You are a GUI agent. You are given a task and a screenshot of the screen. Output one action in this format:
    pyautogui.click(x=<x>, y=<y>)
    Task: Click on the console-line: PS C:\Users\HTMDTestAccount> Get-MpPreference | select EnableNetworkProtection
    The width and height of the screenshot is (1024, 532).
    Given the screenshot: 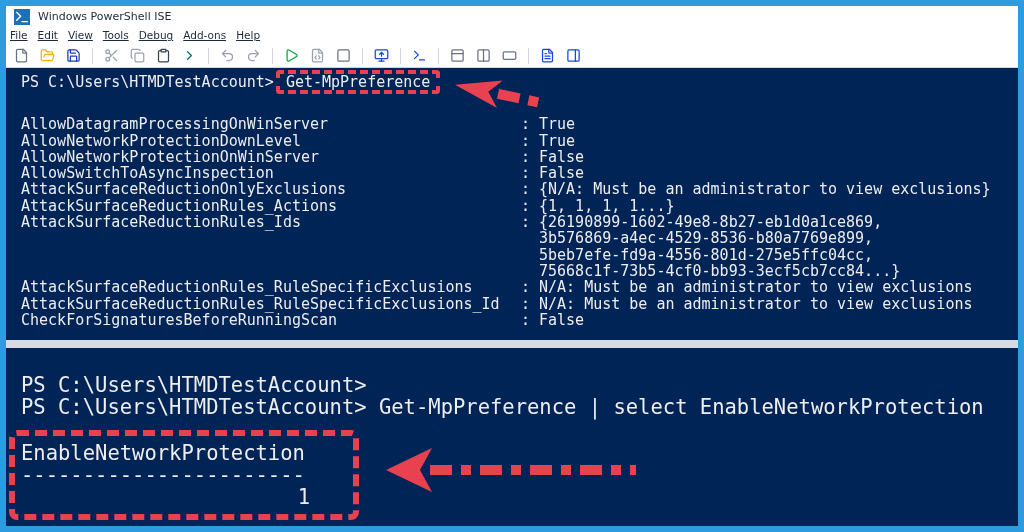 What is the action you would take?
    pyautogui.click(x=502, y=407)
    